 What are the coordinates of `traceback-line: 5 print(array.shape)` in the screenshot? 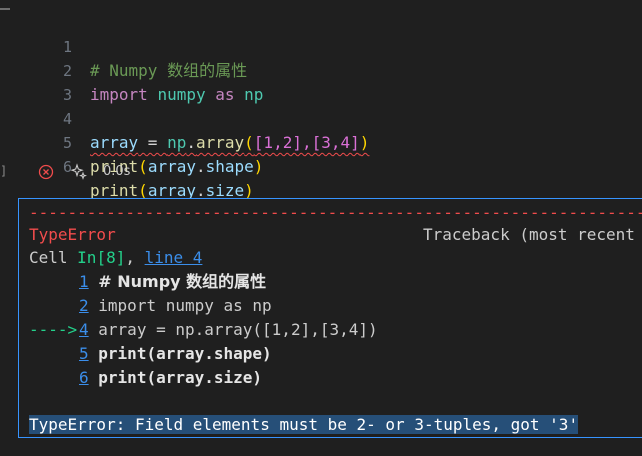 It's located at (150, 353).